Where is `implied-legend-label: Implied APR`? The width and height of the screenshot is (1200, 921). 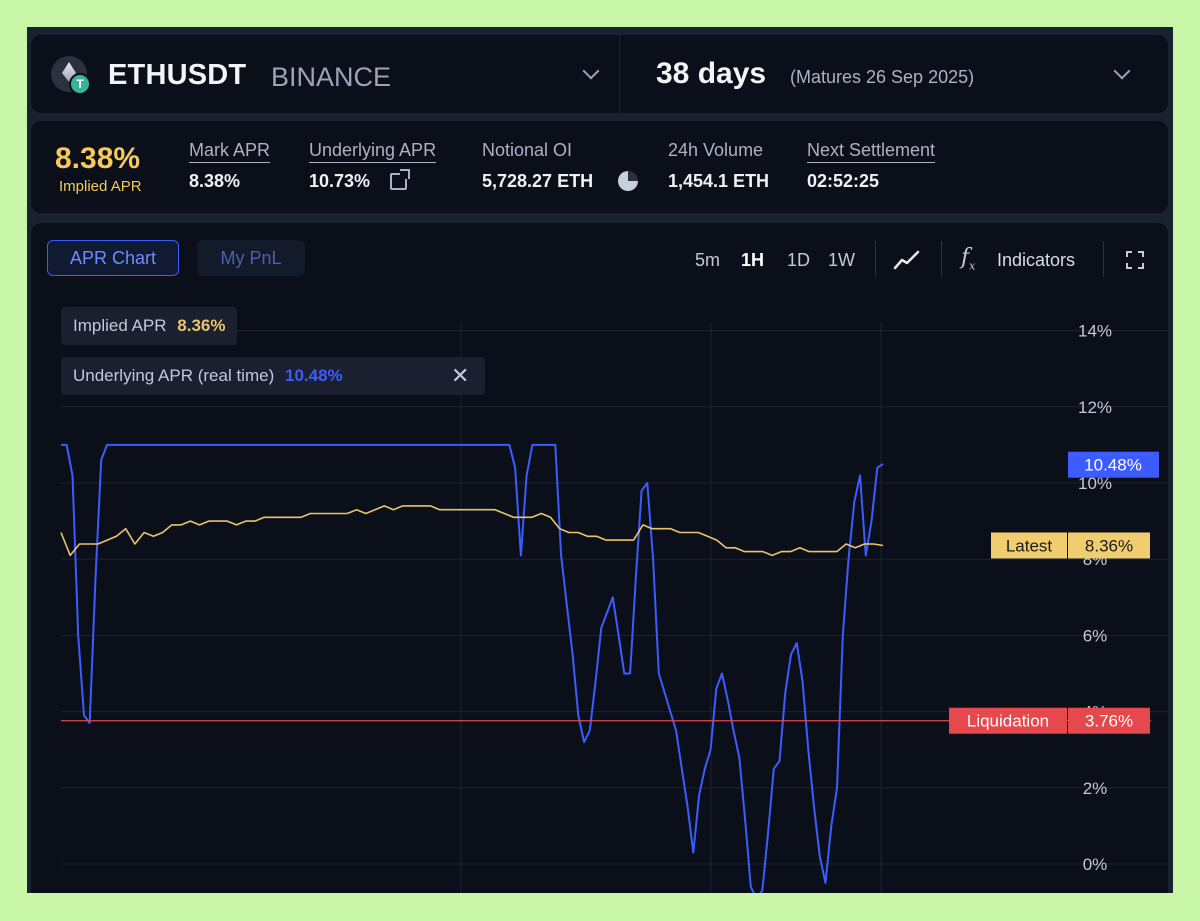
implied-legend-label: Implied APR is located at coordinates (120, 325).